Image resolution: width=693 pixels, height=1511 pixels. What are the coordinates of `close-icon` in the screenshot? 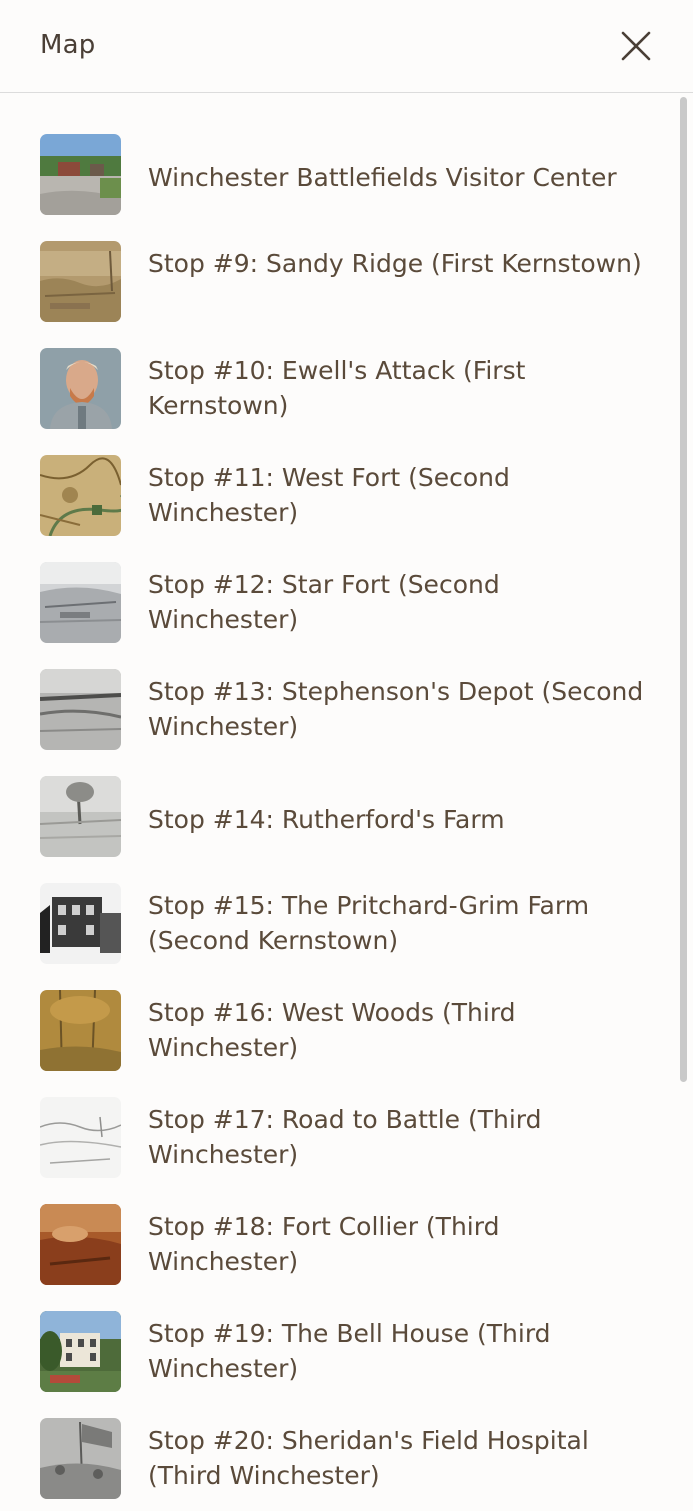 It's located at (636, 46).